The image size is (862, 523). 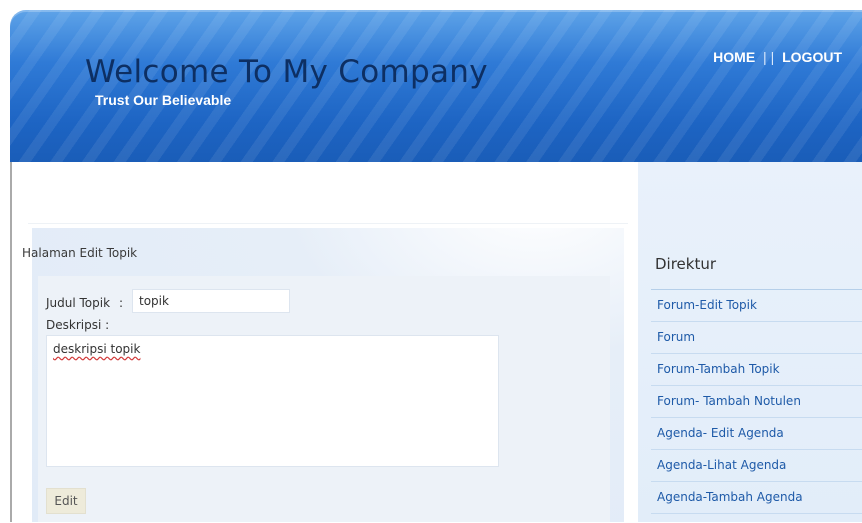 I want to click on sidebar-item-forum-tambah-topik: Forum-Tambah Topik, so click(x=756, y=370).